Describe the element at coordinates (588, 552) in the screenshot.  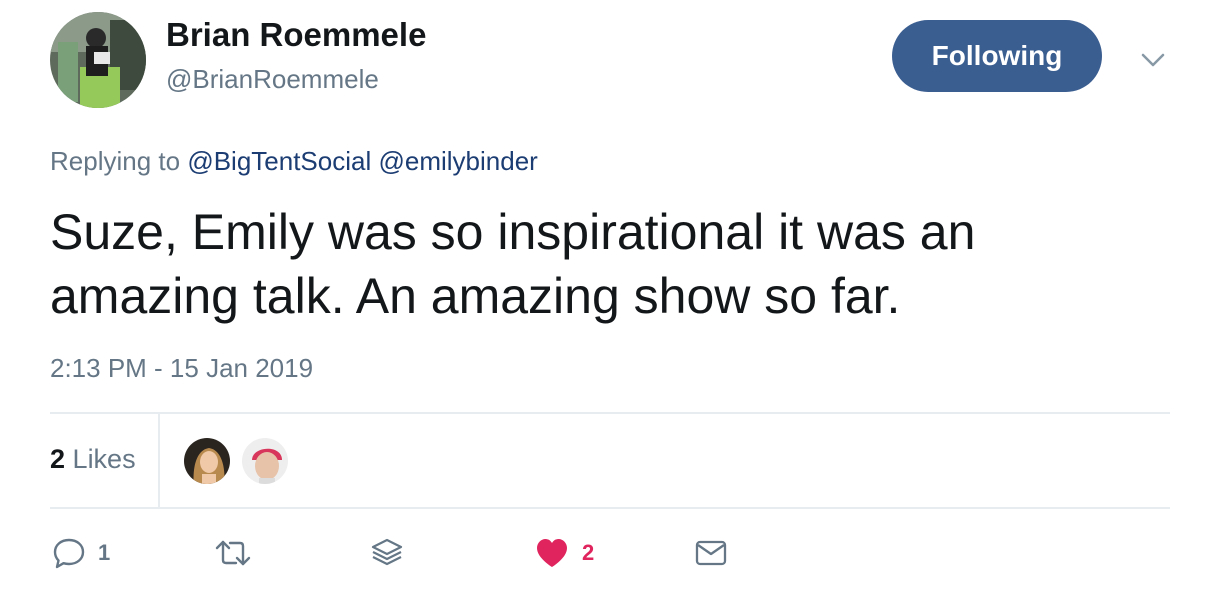
I see `like-count: 2` at that location.